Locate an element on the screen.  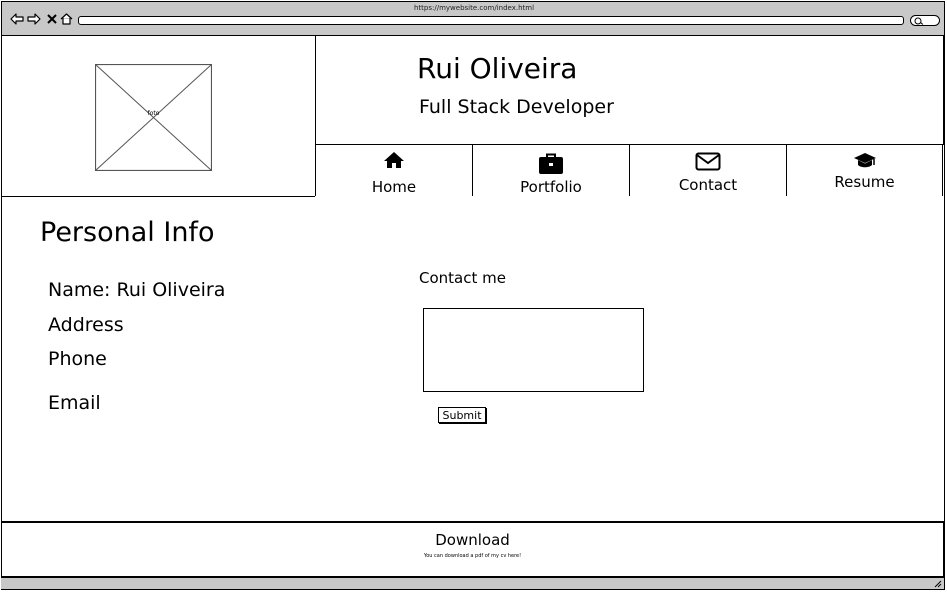
download-description: You can download a pdf of my cv here! is located at coordinates (472, 556).